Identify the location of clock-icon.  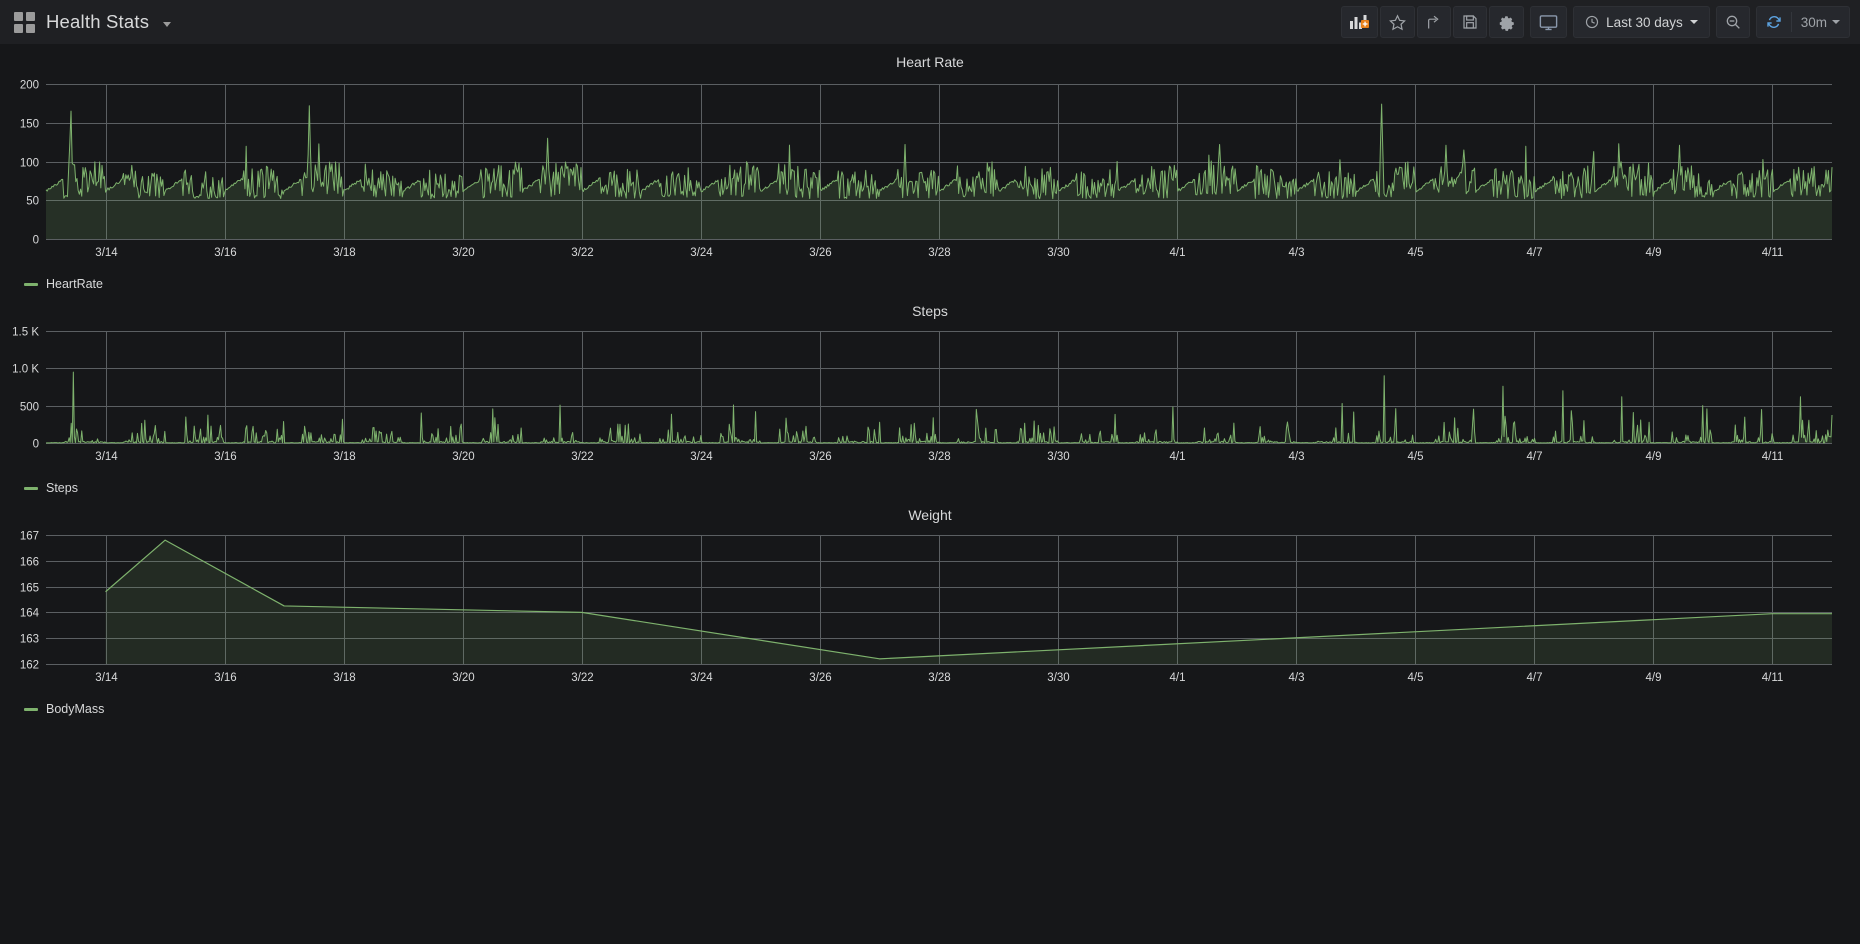
(1592, 22).